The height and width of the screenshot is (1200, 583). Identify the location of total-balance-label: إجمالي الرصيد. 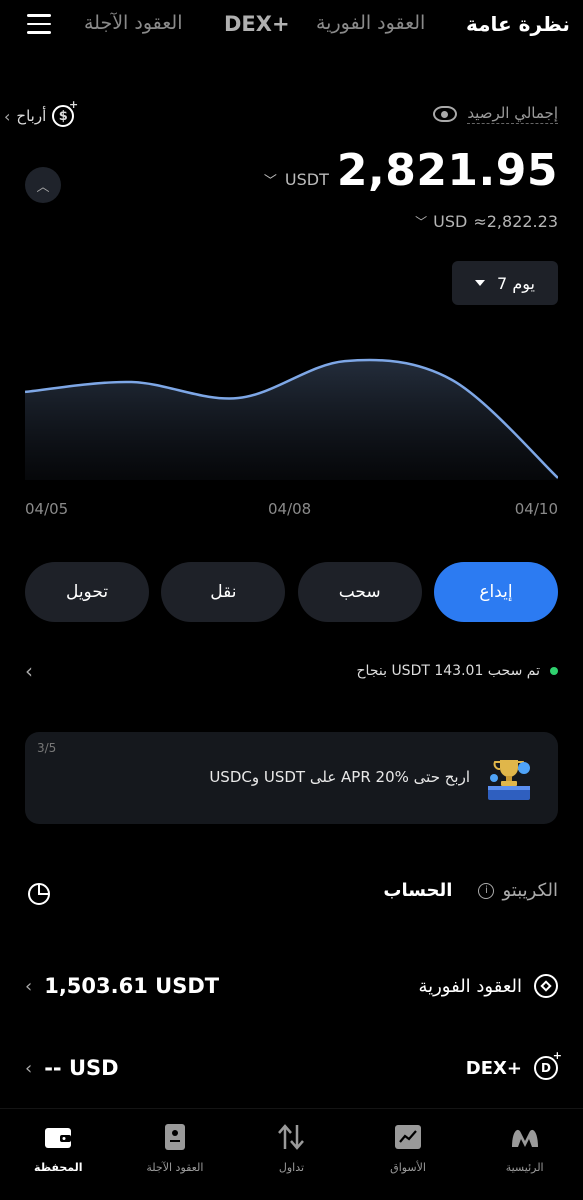
(495, 114).